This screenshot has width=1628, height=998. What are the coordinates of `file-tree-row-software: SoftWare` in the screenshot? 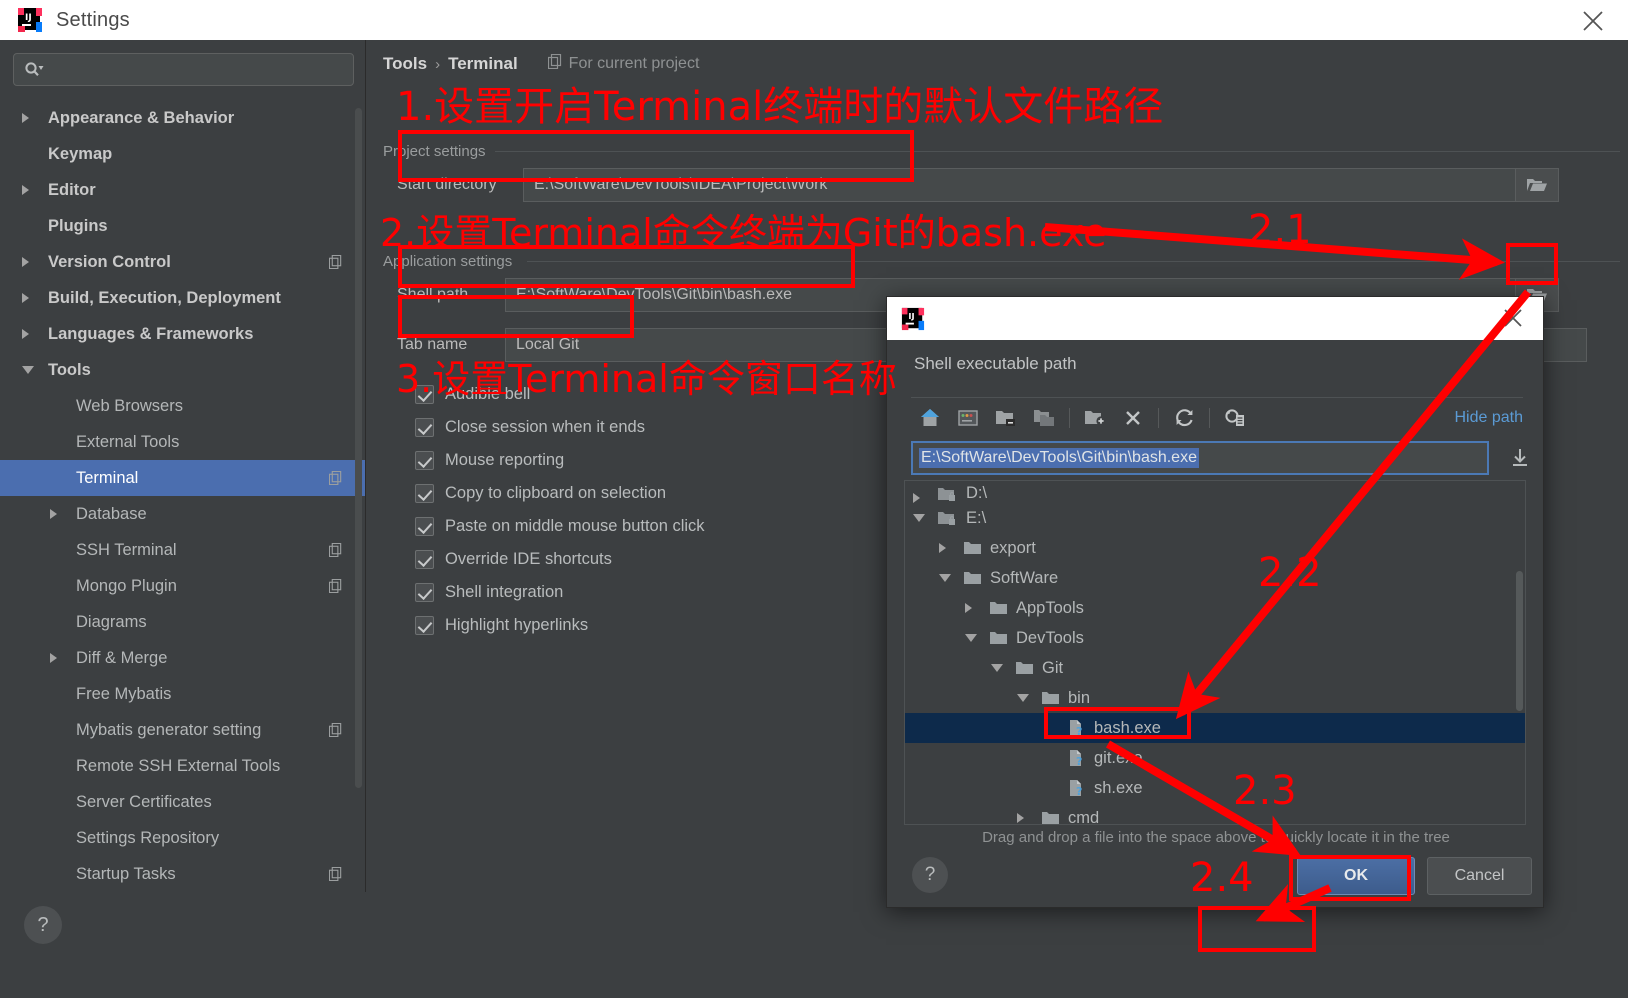 It's located at (1215, 578).